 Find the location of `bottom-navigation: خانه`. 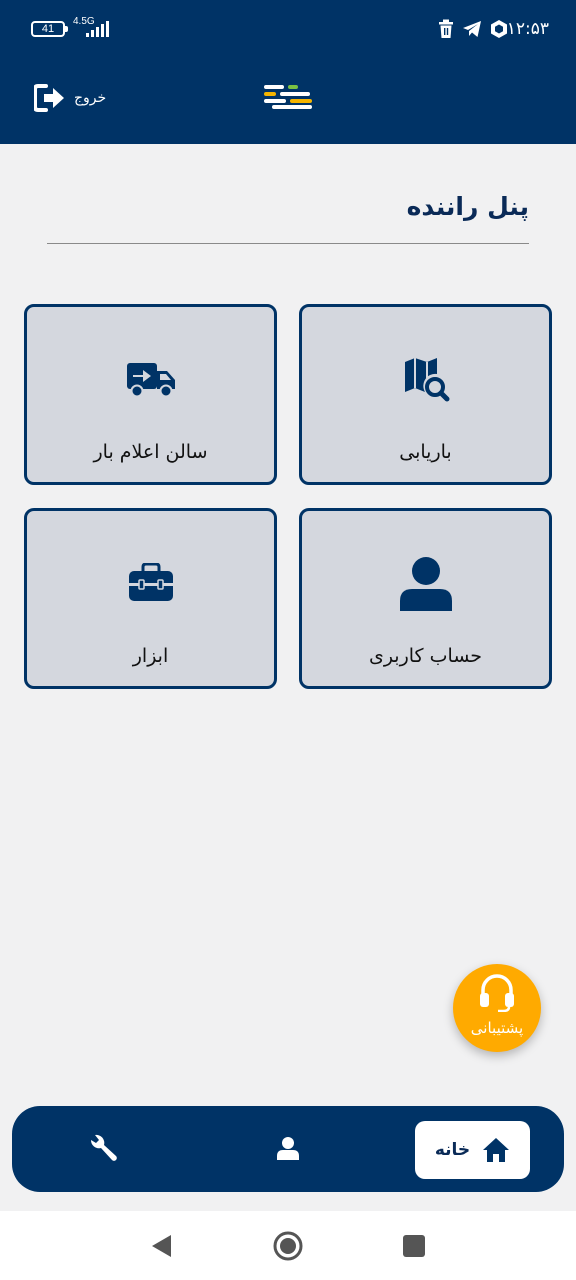

bottom-navigation: خانه is located at coordinates (288, 1149).